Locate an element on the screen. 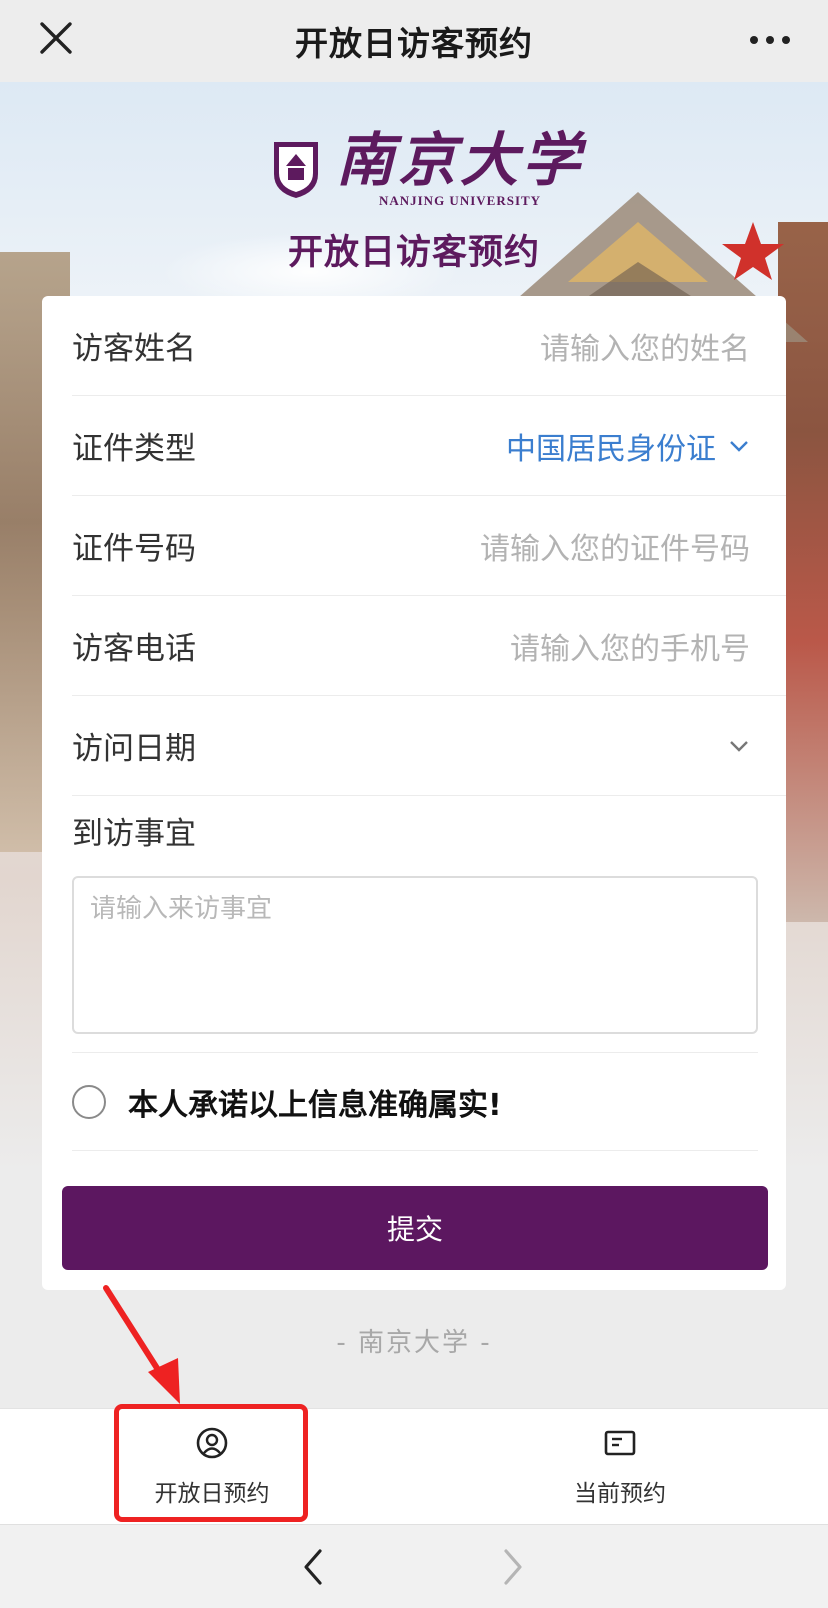 Image resolution: width=828 pixels, height=1608 pixels. id-number-label: 证件号码 is located at coordinates (134, 549).